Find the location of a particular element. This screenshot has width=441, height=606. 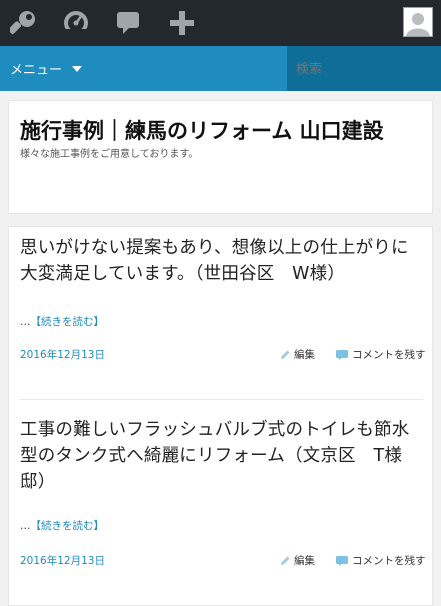

wrench-icon is located at coordinates (24, 23).